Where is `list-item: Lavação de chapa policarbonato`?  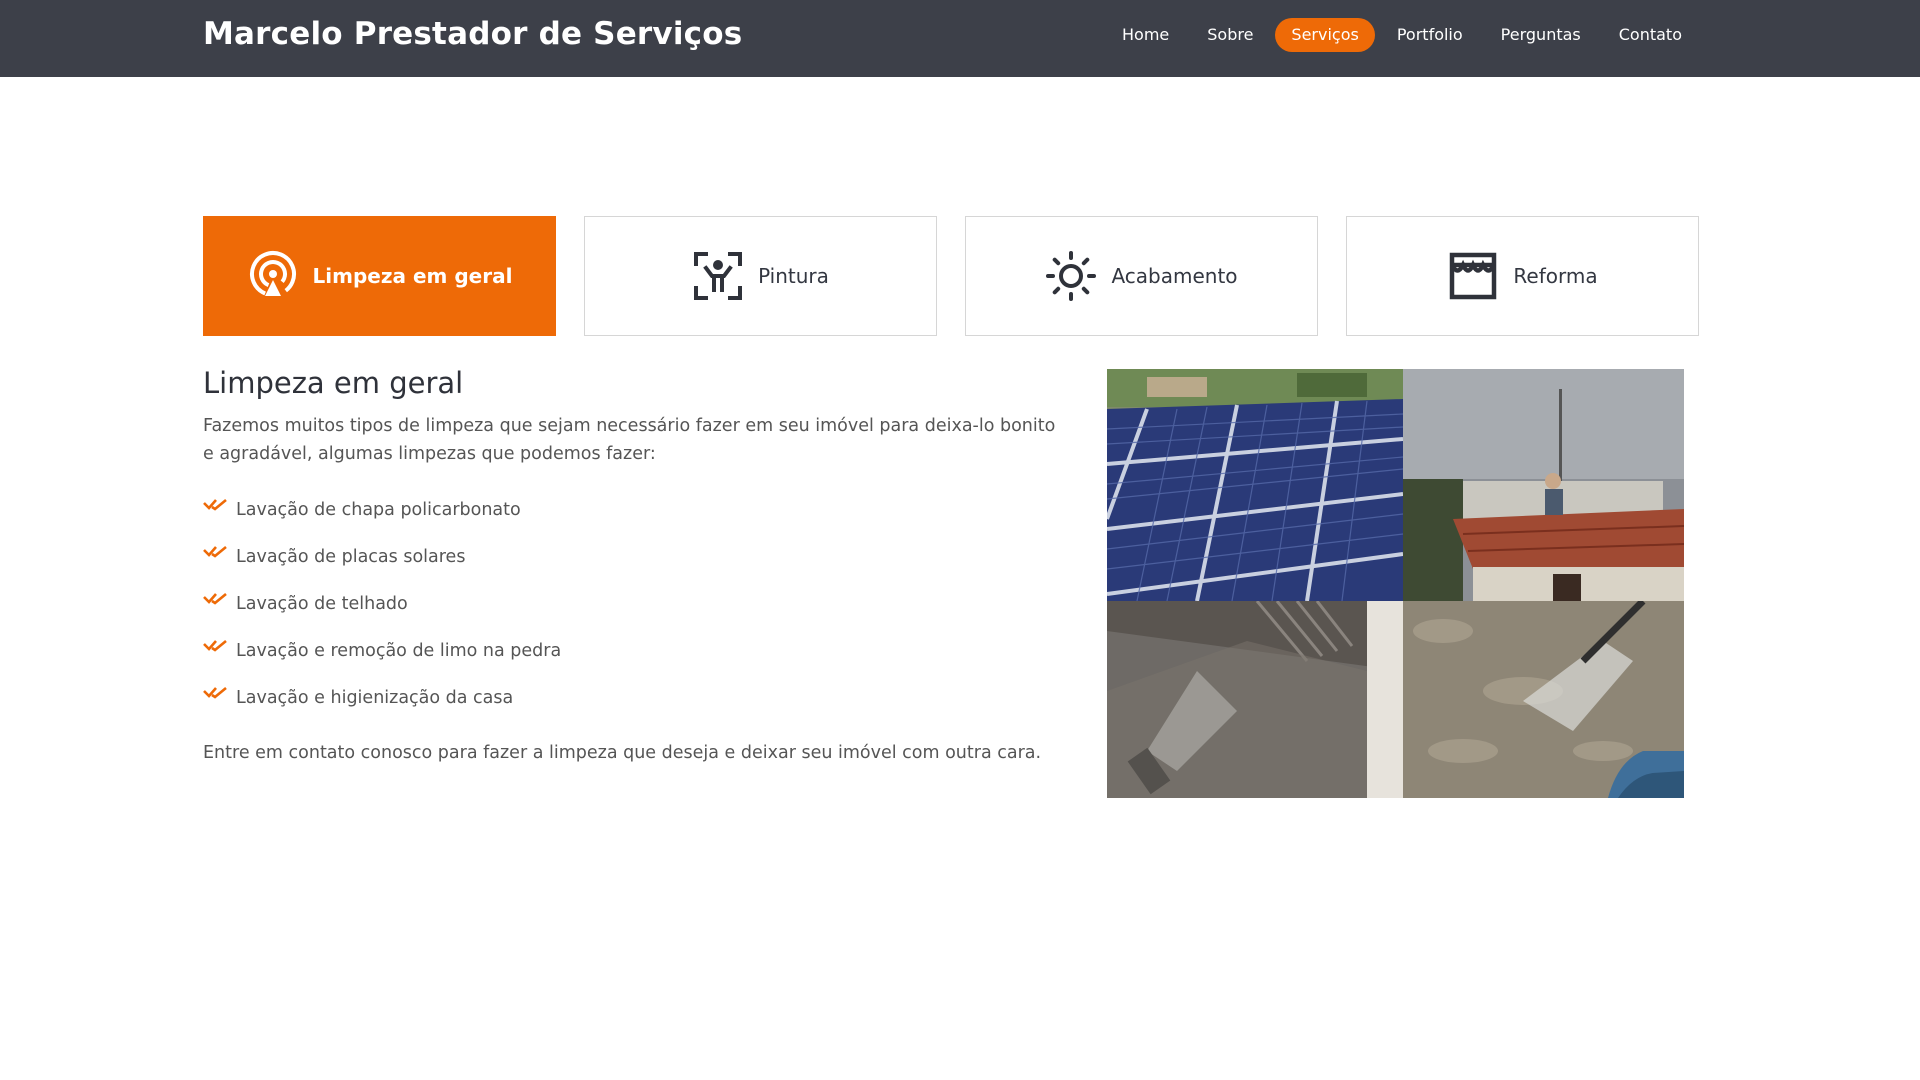
list-item: Lavação de chapa policarbonato is located at coordinates (633, 509).